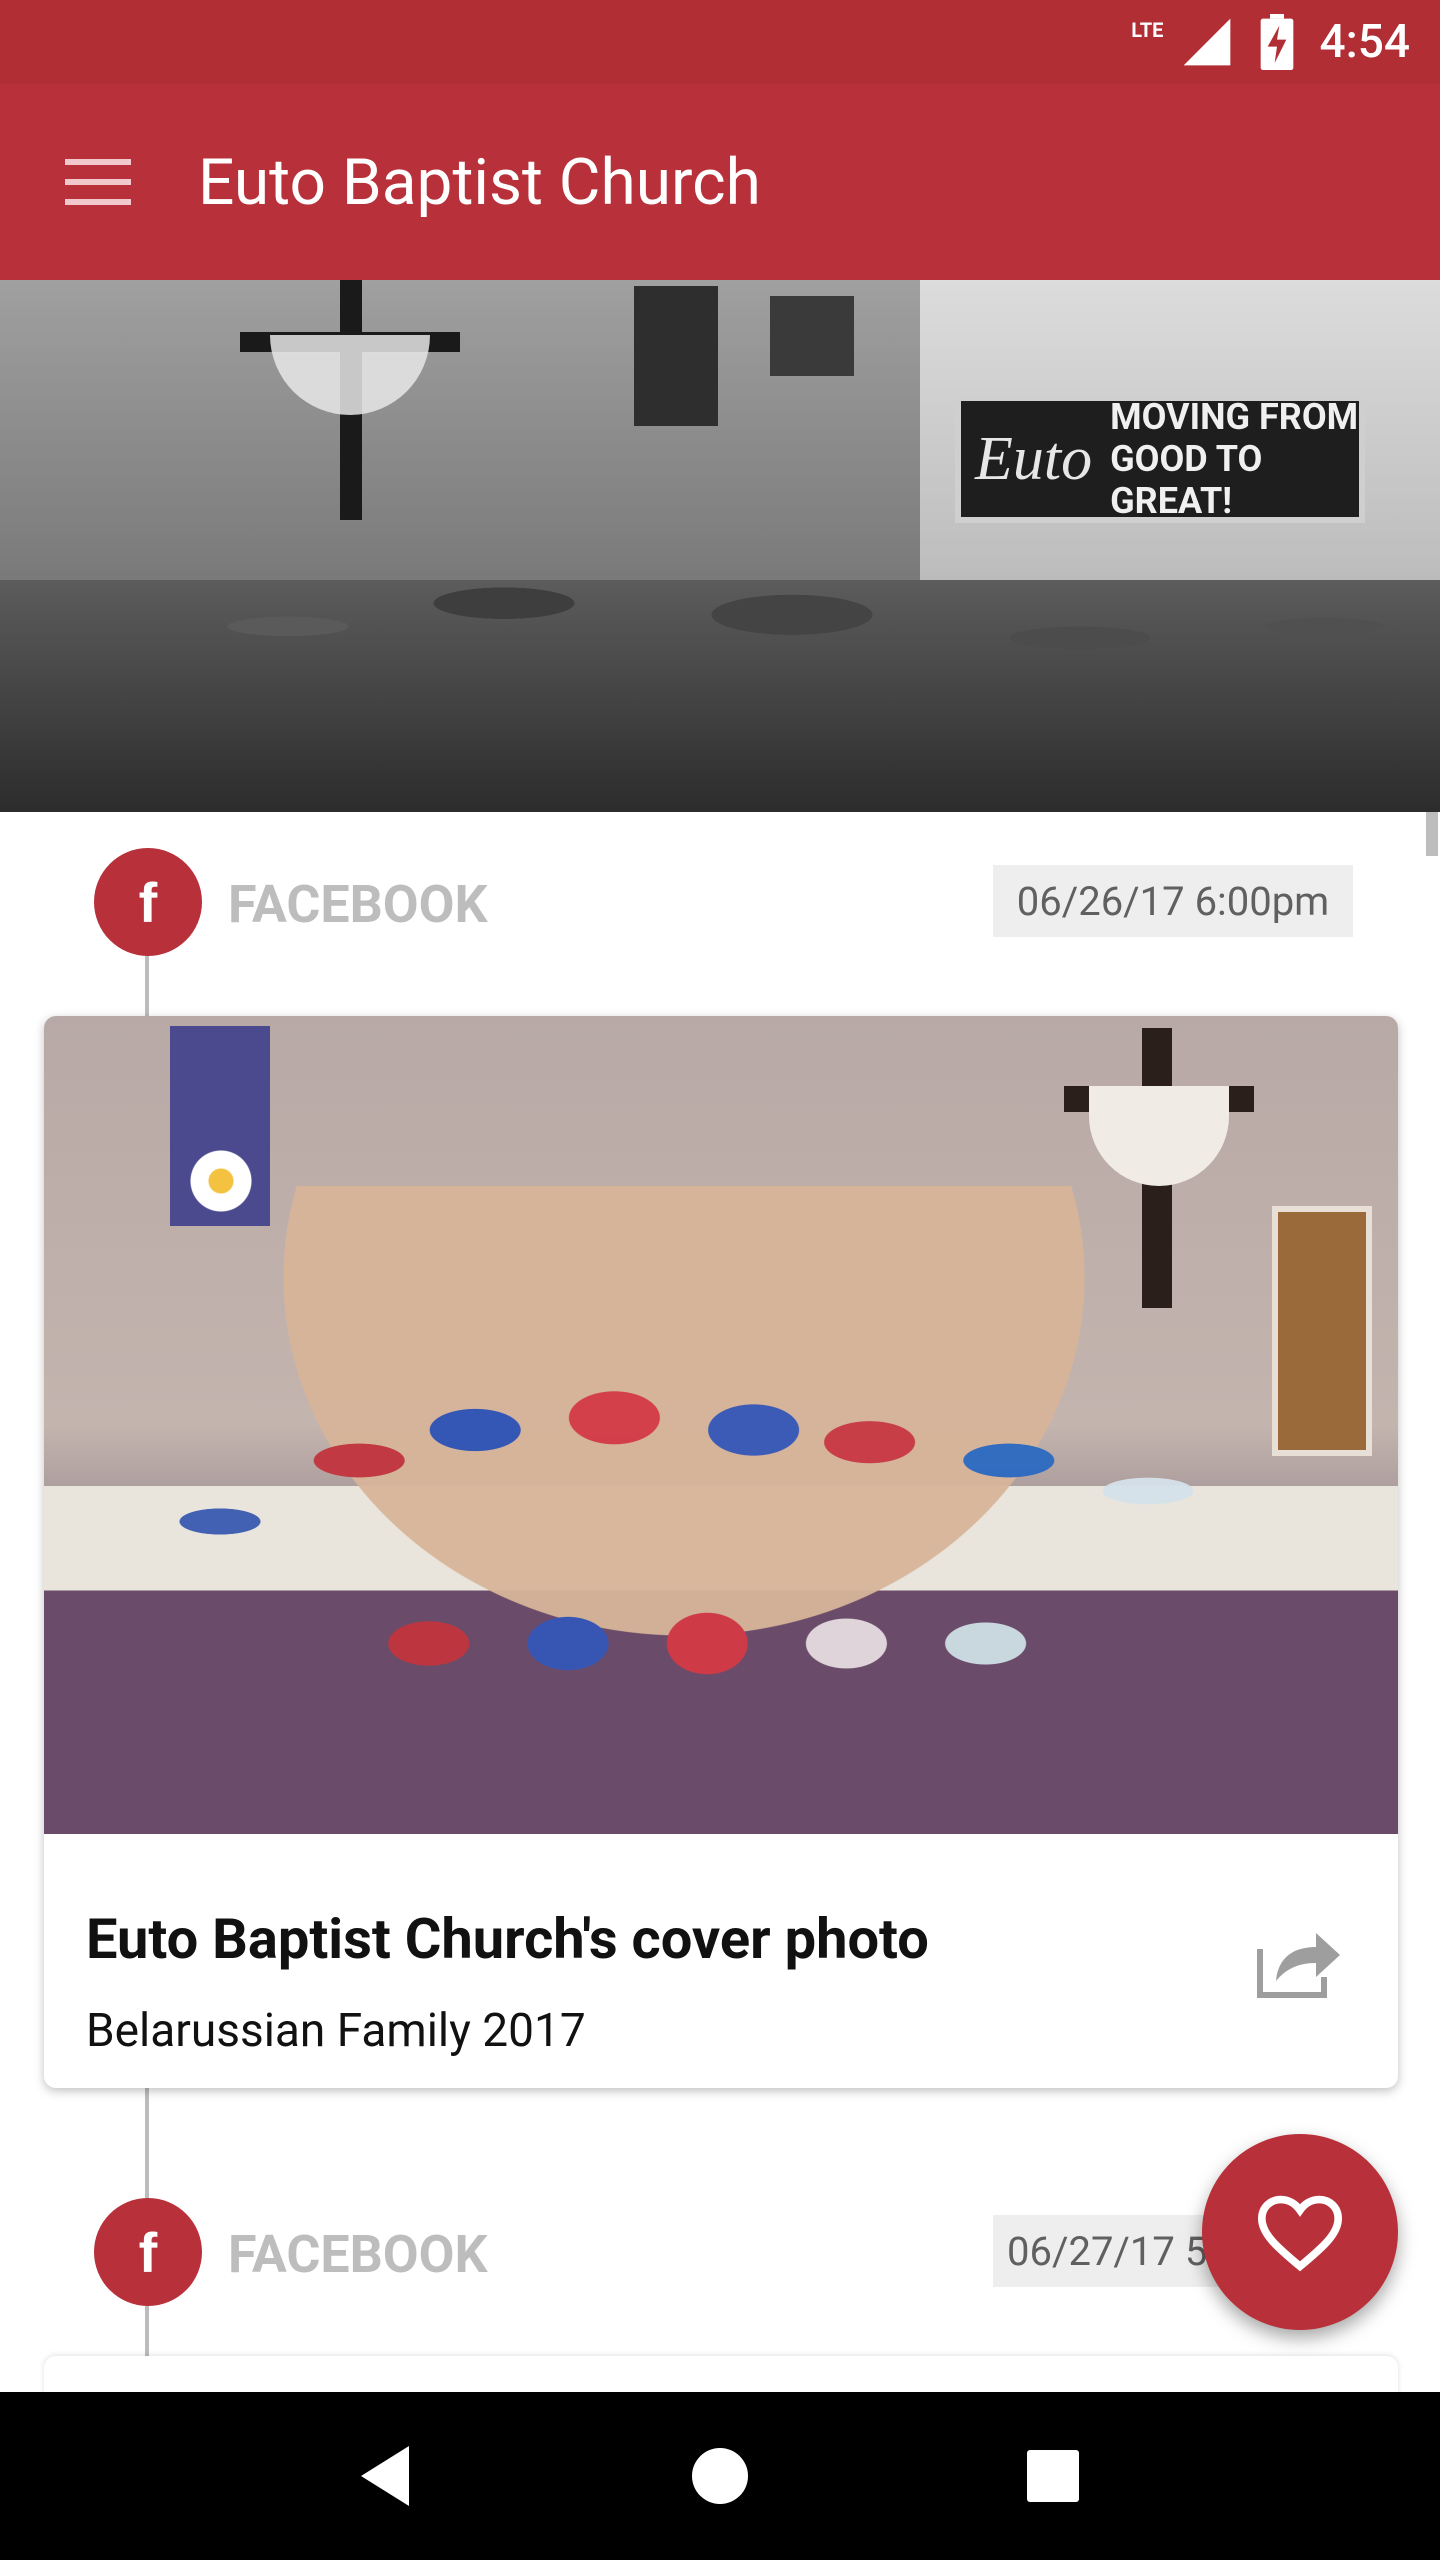 The width and height of the screenshot is (1440, 2560). I want to click on system-nav-bar, so click(720, 2476).